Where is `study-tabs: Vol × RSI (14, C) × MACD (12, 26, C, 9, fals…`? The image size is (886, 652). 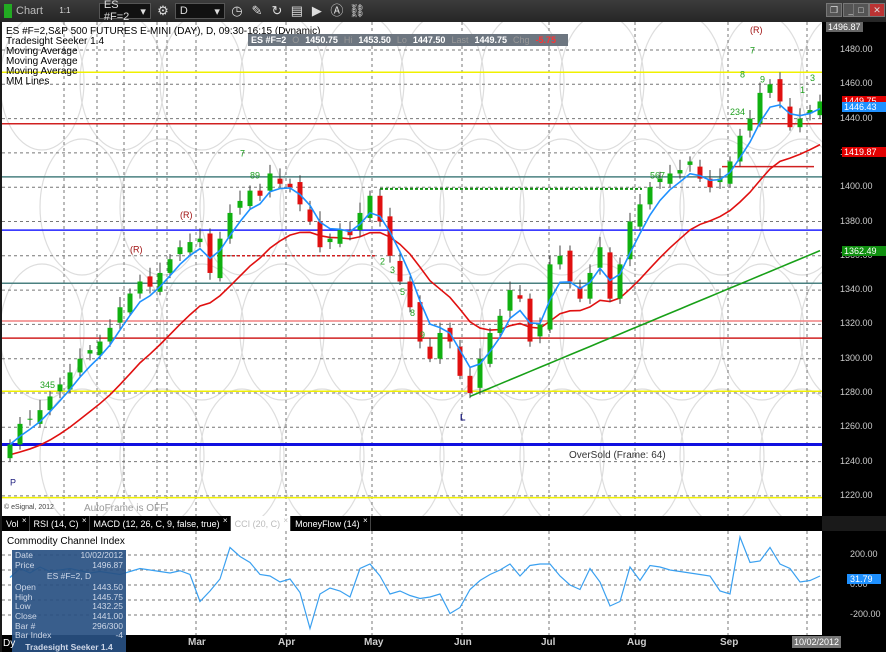
study-tabs: Vol × RSI (14, C) × MACD (12, 26, C, 9, fals… is located at coordinates (412, 523).